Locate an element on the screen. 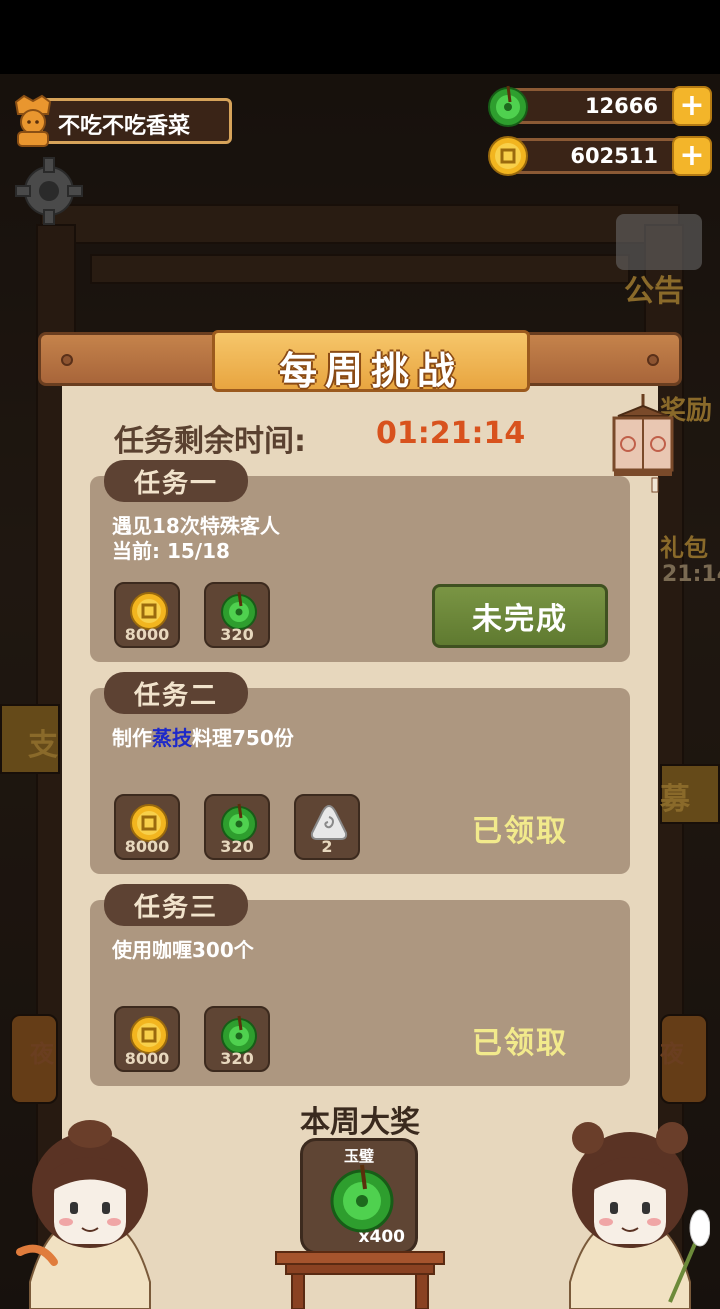 The image size is (720, 1309). reward-count: 2 is located at coordinates (327, 846).